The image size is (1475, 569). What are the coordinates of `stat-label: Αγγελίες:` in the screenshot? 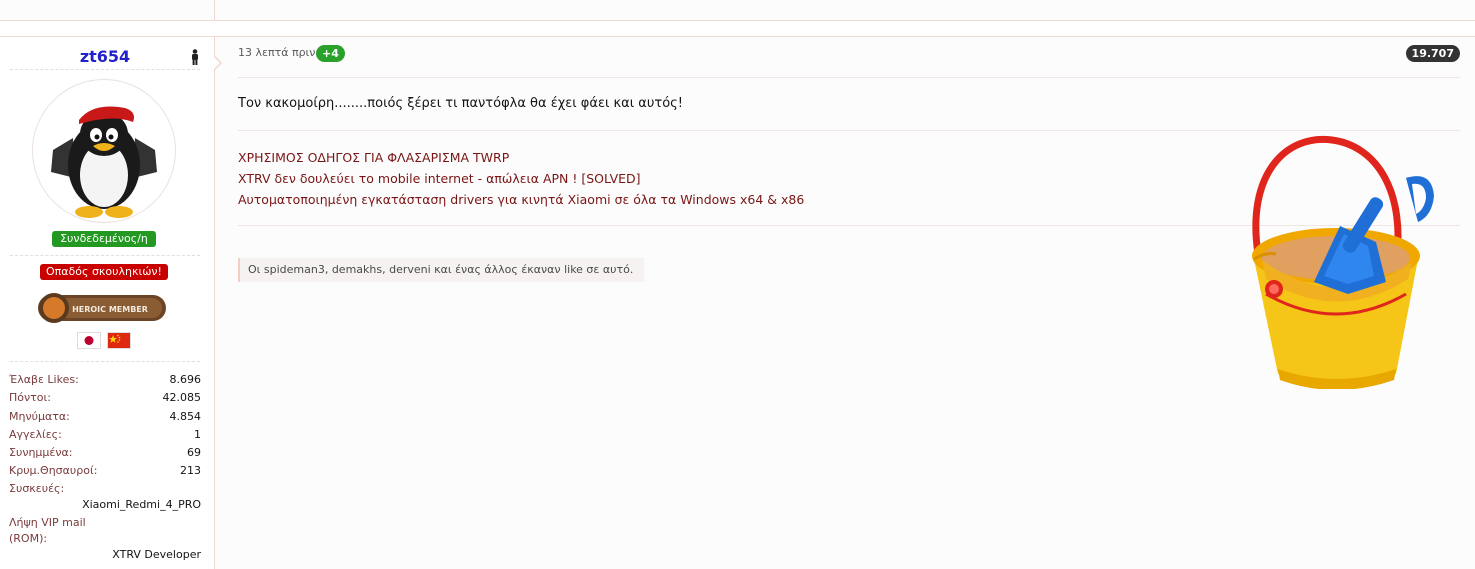 It's located at (35, 434).